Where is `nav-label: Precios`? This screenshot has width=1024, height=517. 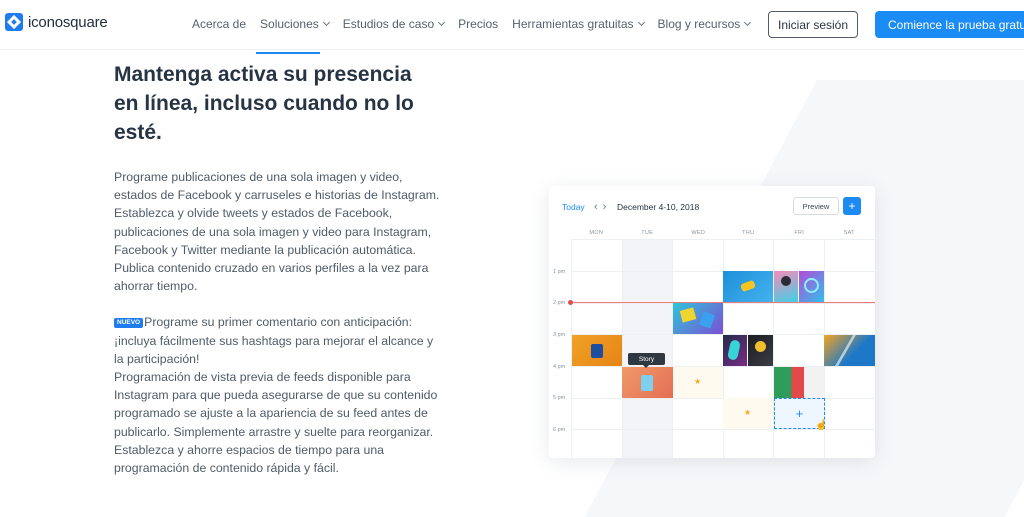 nav-label: Precios is located at coordinates (478, 24).